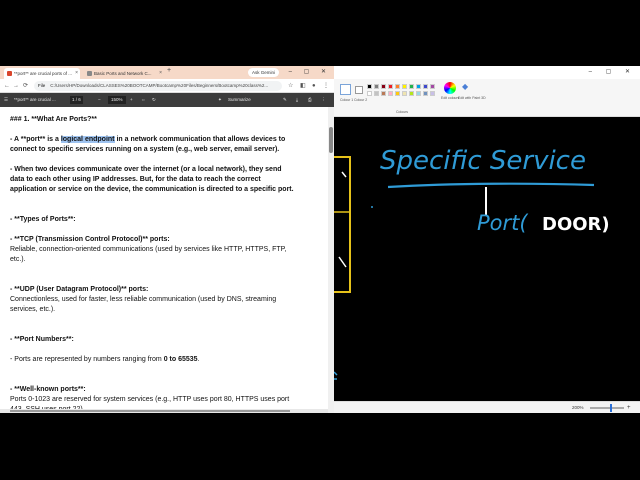  Describe the element at coordinates (131, 100) in the screenshot. I see `zoom-in-icon: +` at that location.